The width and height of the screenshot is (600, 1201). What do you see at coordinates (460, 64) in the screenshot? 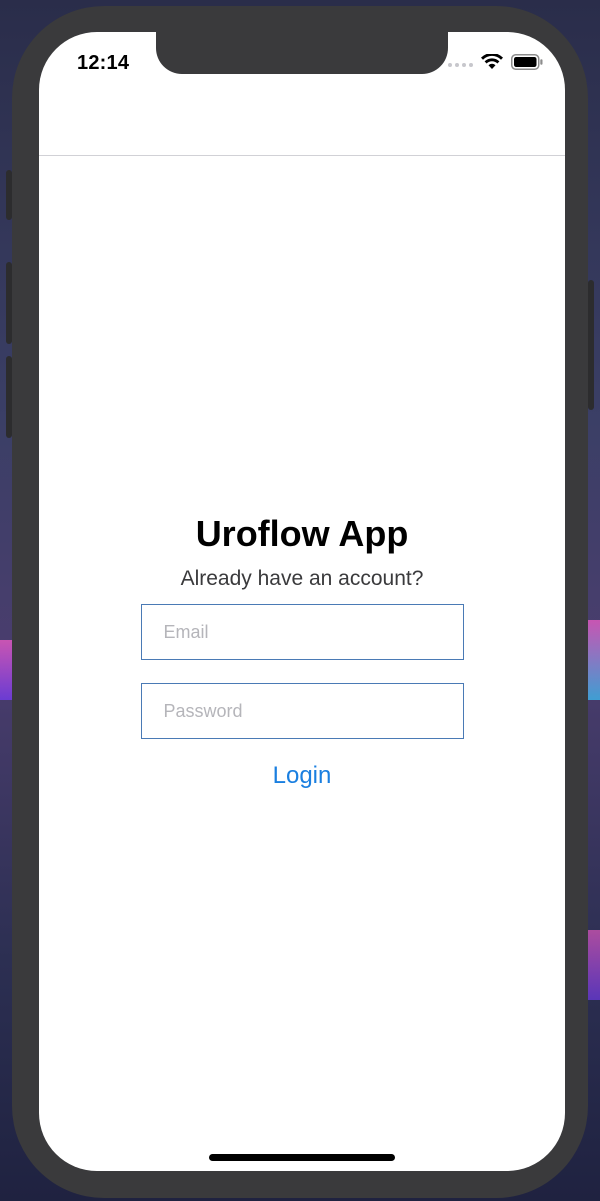
I see `signal-dots-icon` at bounding box center [460, 64].